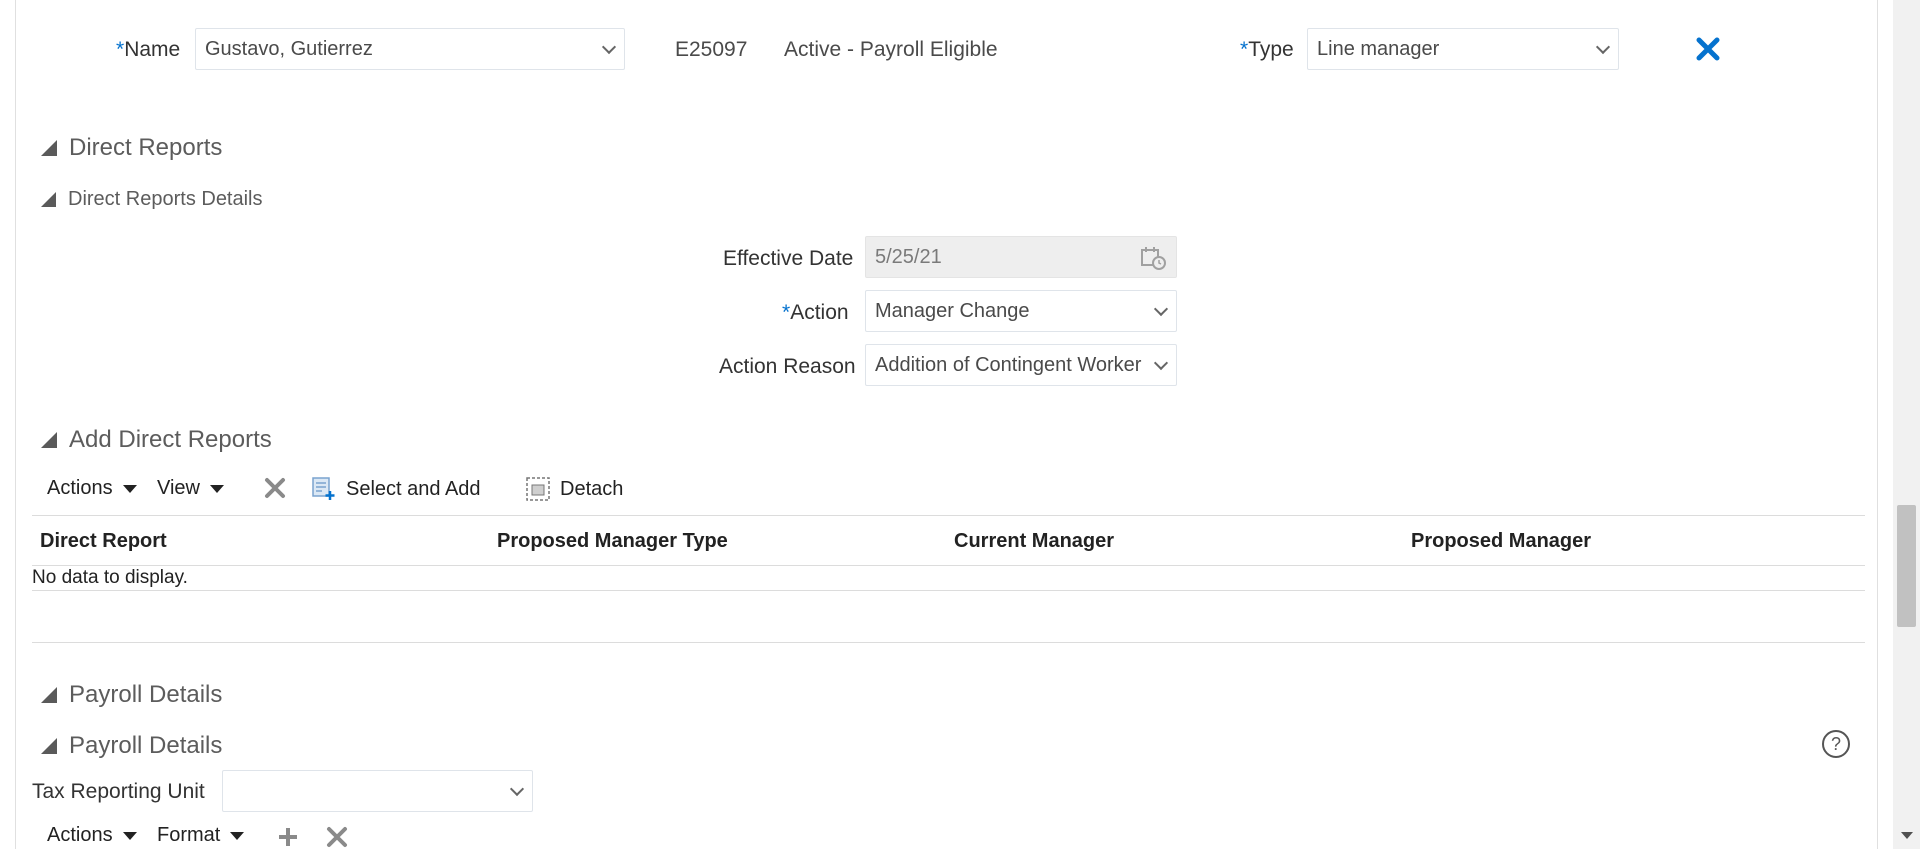 This screenshot has width=1920, height=853. I want to click on effective-date-label: Effective Date, so click(788, 258).